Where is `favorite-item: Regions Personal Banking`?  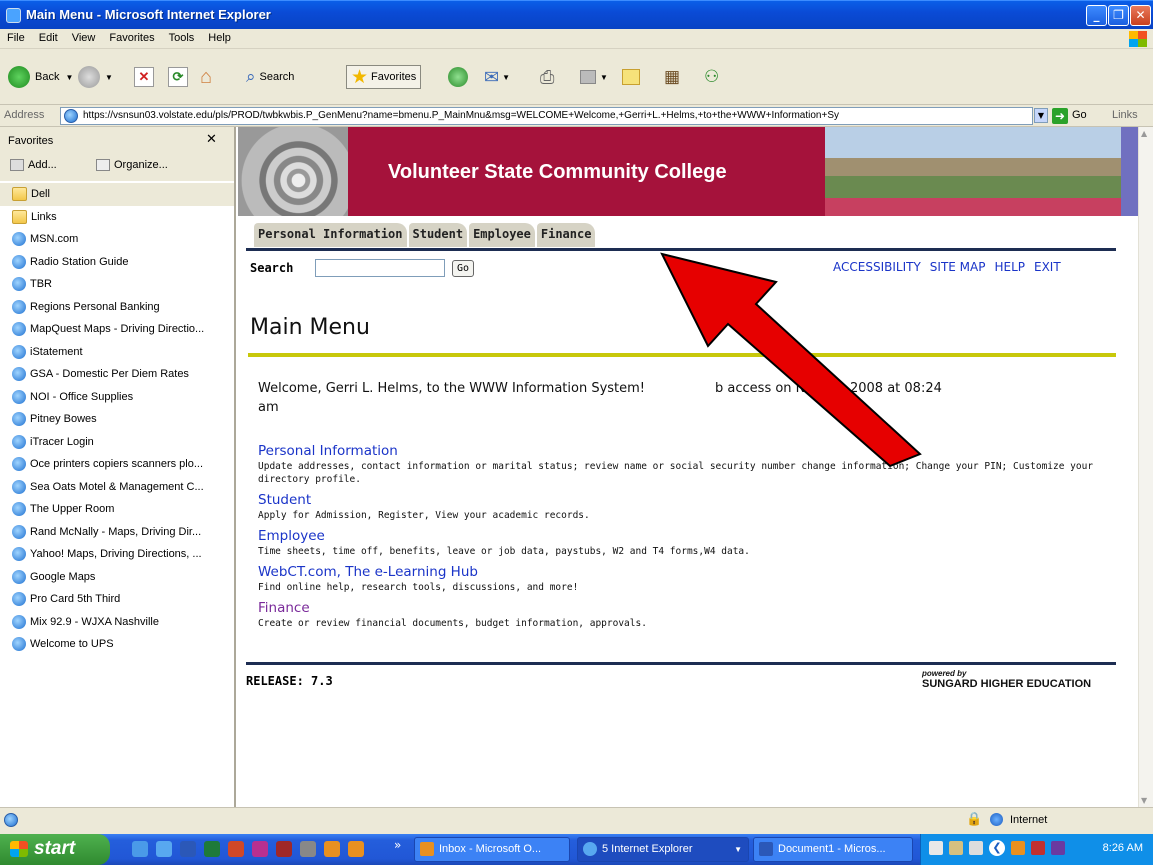 favorite-item: Regions Personal Banking is located at coordinates (117, 307).